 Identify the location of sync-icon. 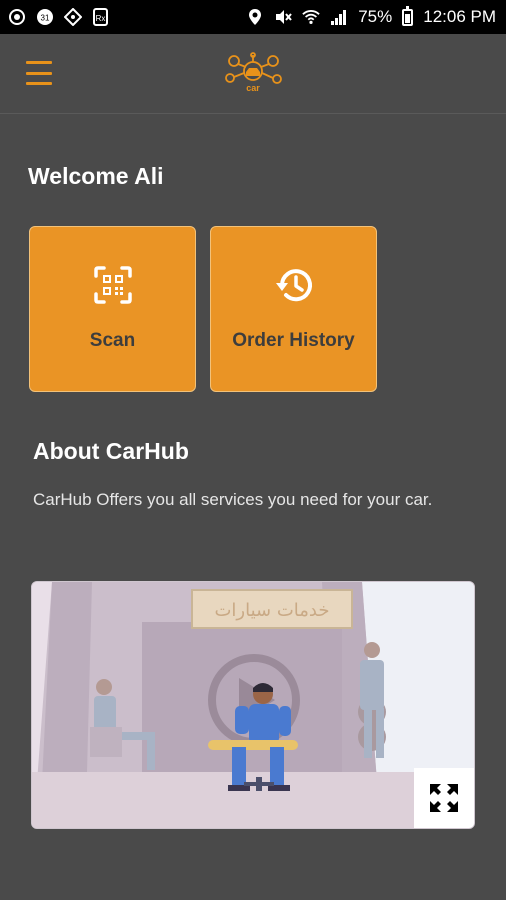
(17, 17).